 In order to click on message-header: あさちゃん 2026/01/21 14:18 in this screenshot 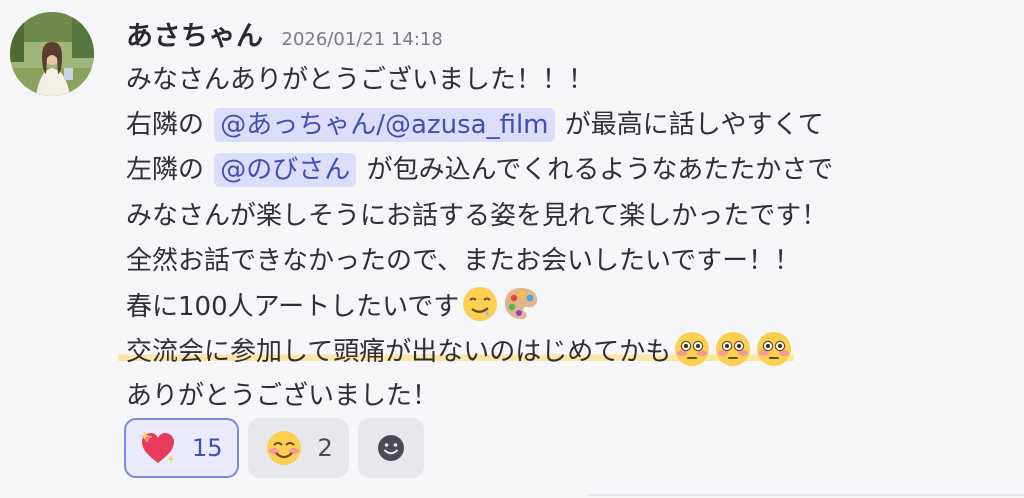, I will do `click(284, 33)`.